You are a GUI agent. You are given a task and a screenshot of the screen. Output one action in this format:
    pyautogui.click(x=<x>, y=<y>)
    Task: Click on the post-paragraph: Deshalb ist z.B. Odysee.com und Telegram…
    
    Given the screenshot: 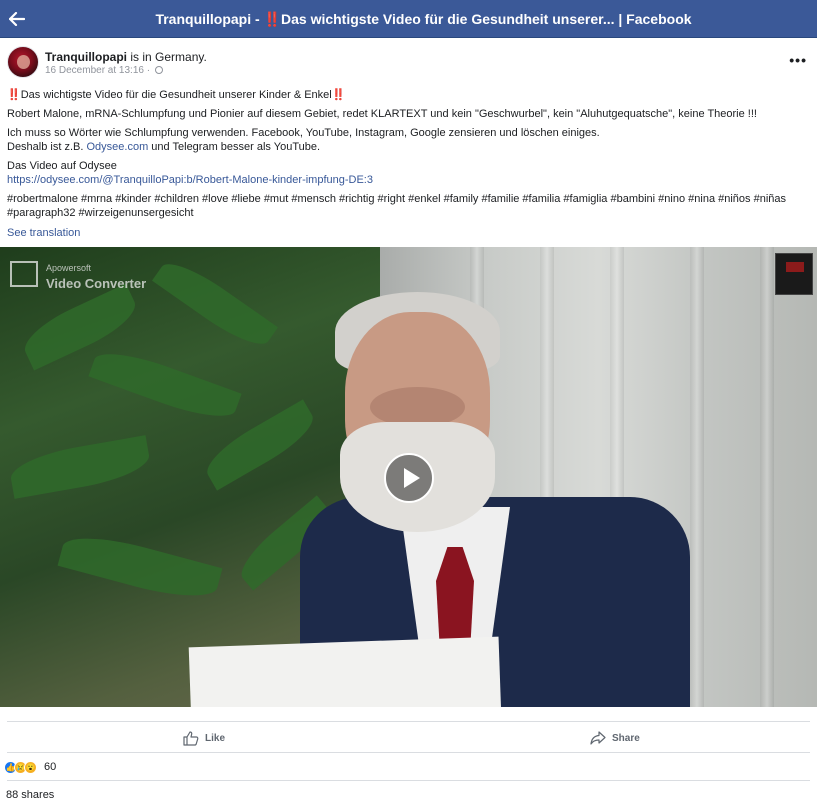 What is the action you would take?
    pyautogui.click(x=409, y=147)
    